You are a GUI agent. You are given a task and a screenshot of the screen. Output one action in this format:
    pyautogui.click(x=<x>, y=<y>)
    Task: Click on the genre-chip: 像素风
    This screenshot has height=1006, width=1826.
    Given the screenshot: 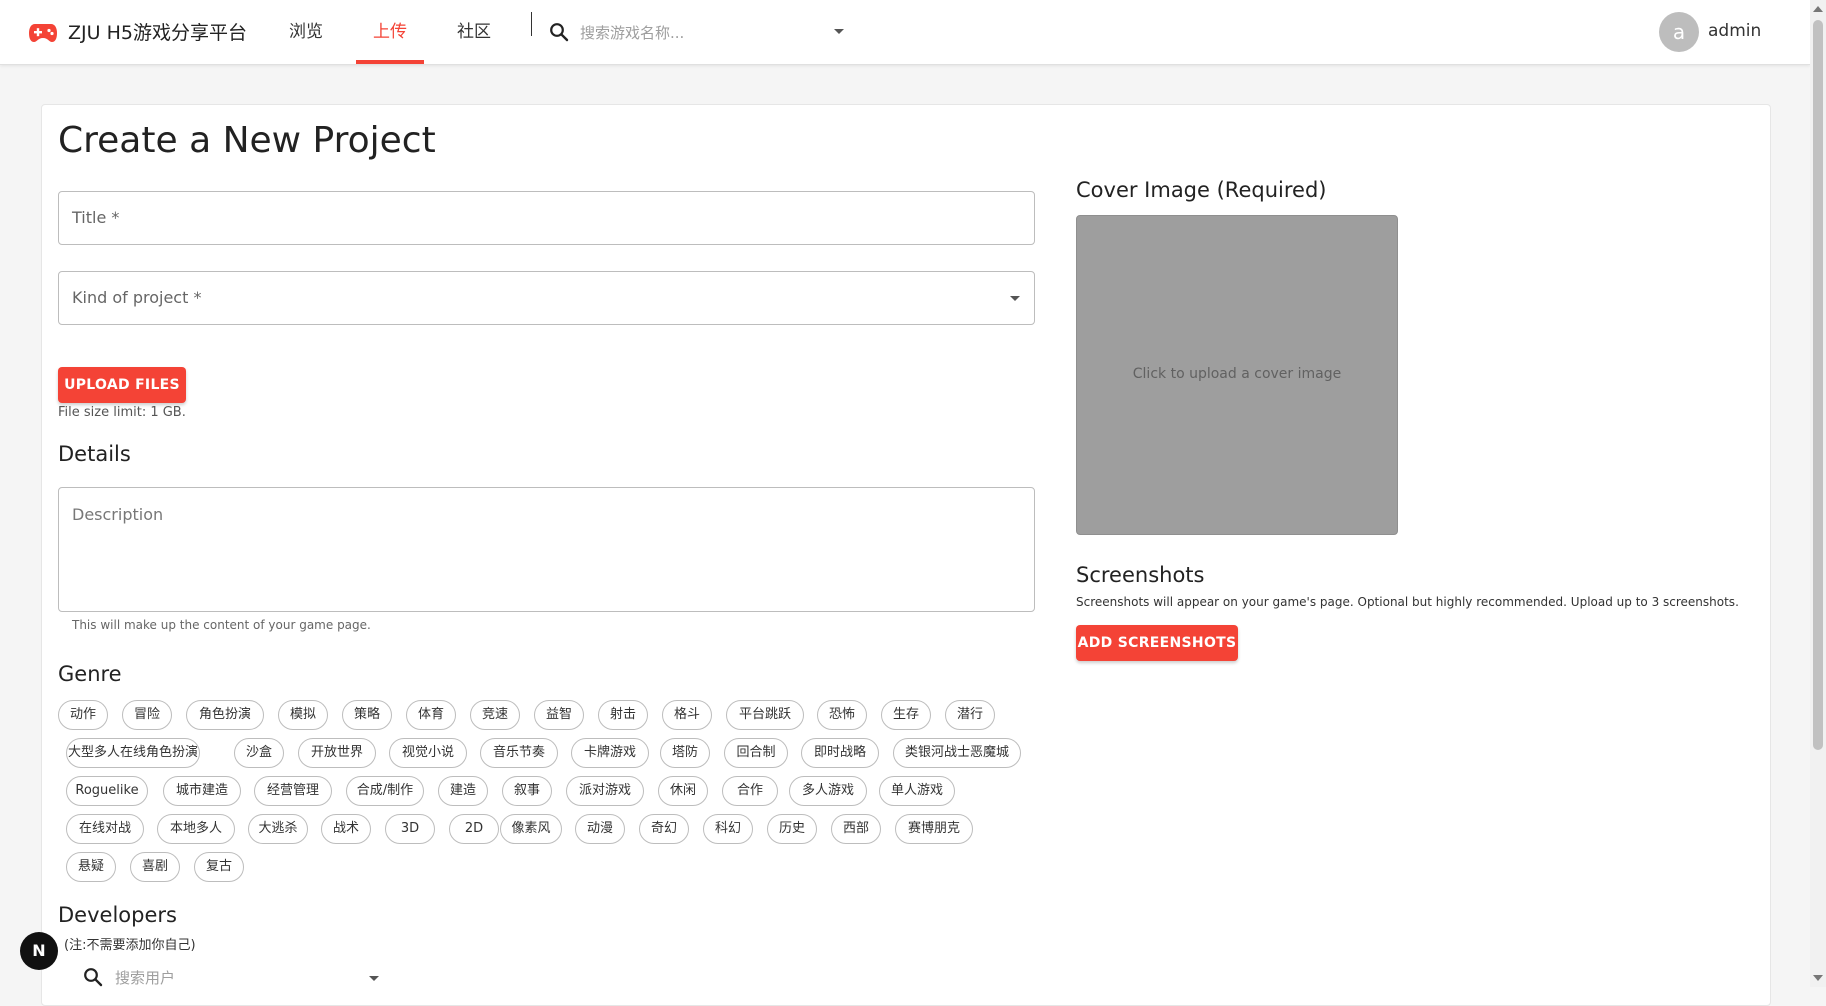 What is the action you would take?
    pyautogui.click(x=531, y=829)
    